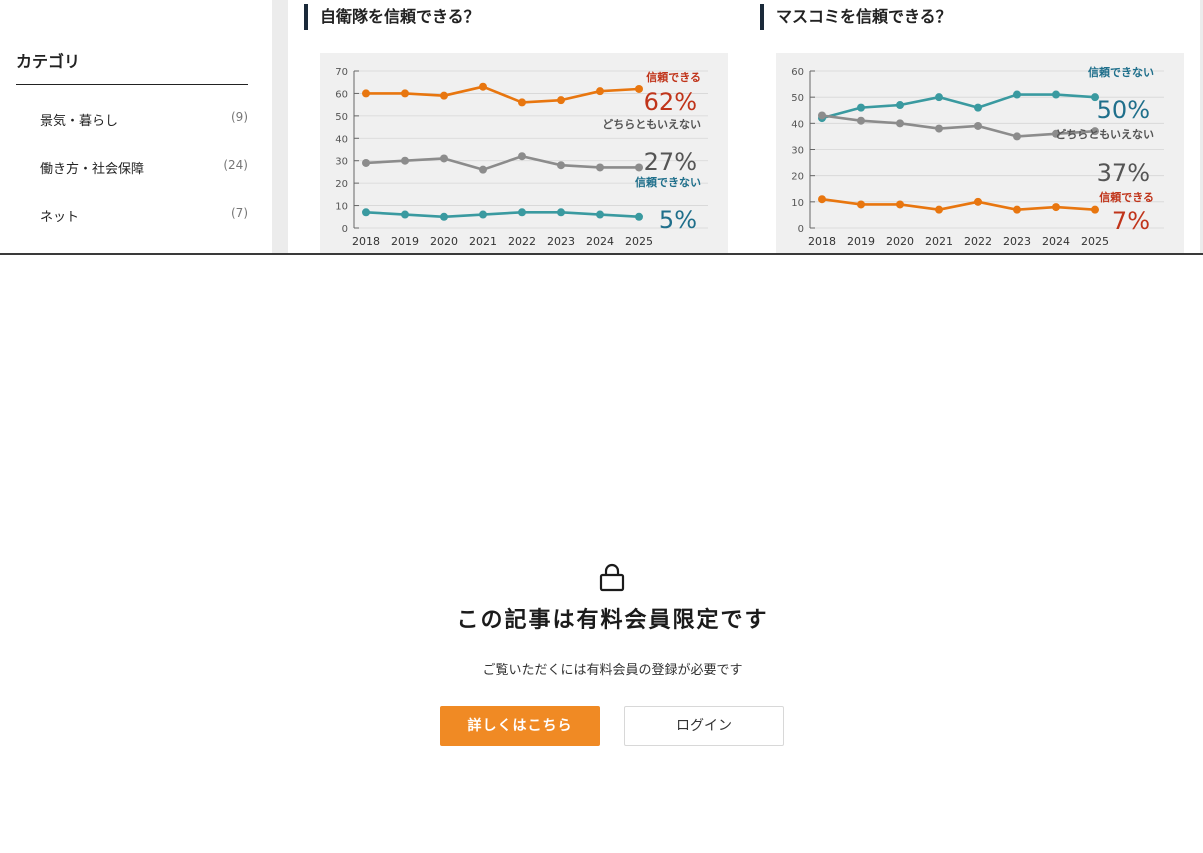 The image size is (1203, 853). Describe the element at coordinates (1131, 221) in the screenshot. I see `series-end-value: 7%` at that location.